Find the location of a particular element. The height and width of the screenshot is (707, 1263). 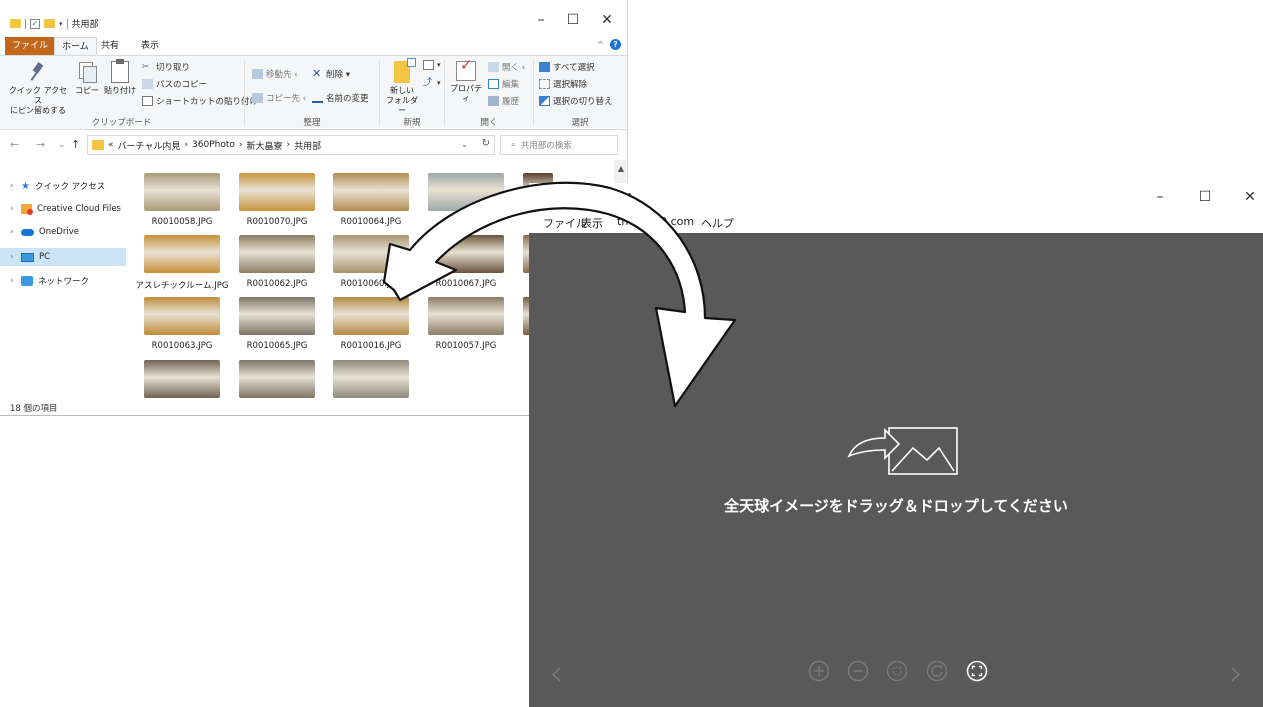

back-button: ← is located at coordinates (14, 144).